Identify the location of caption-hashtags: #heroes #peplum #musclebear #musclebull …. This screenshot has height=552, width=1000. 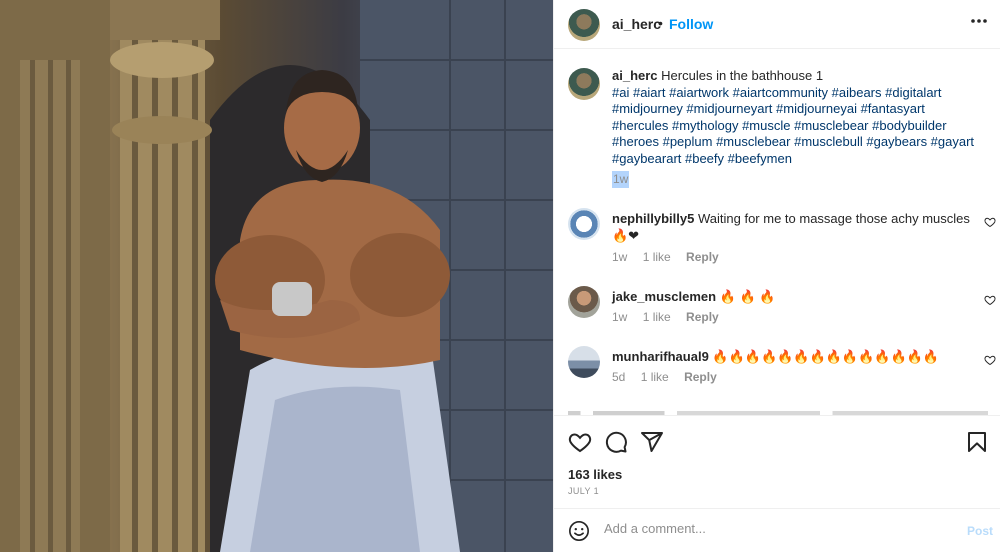
(793, 141).